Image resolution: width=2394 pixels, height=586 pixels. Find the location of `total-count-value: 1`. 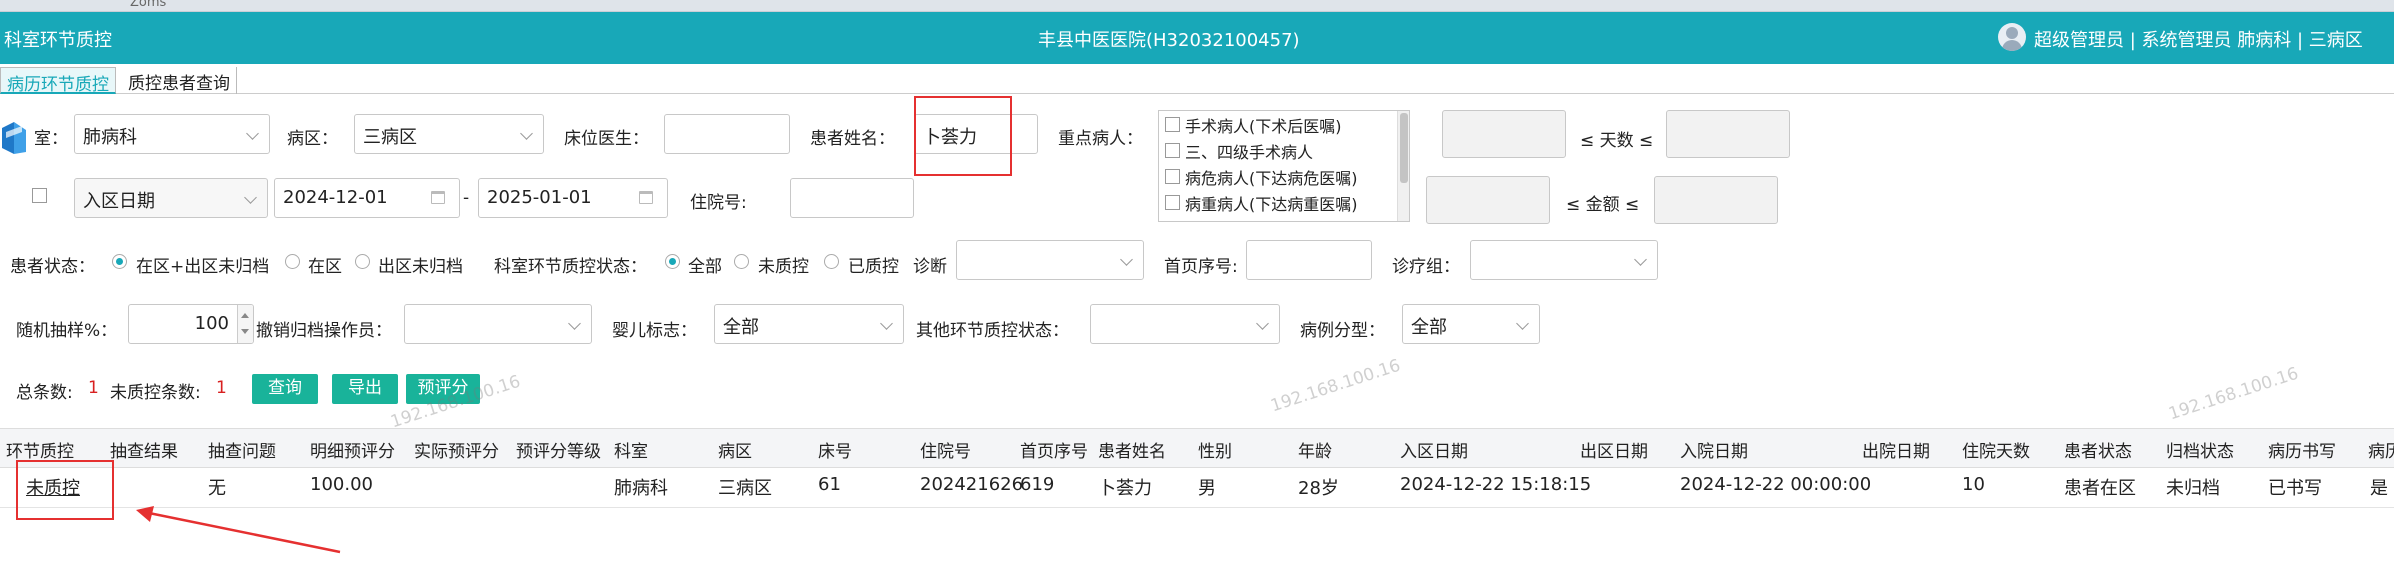

total-count-value: 1 is located at coordinates (93, 388).